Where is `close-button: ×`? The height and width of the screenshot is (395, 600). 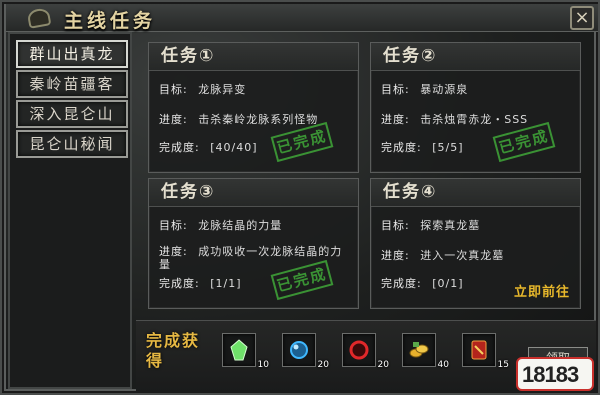 close-button: × is located at coordinates (582, 18).